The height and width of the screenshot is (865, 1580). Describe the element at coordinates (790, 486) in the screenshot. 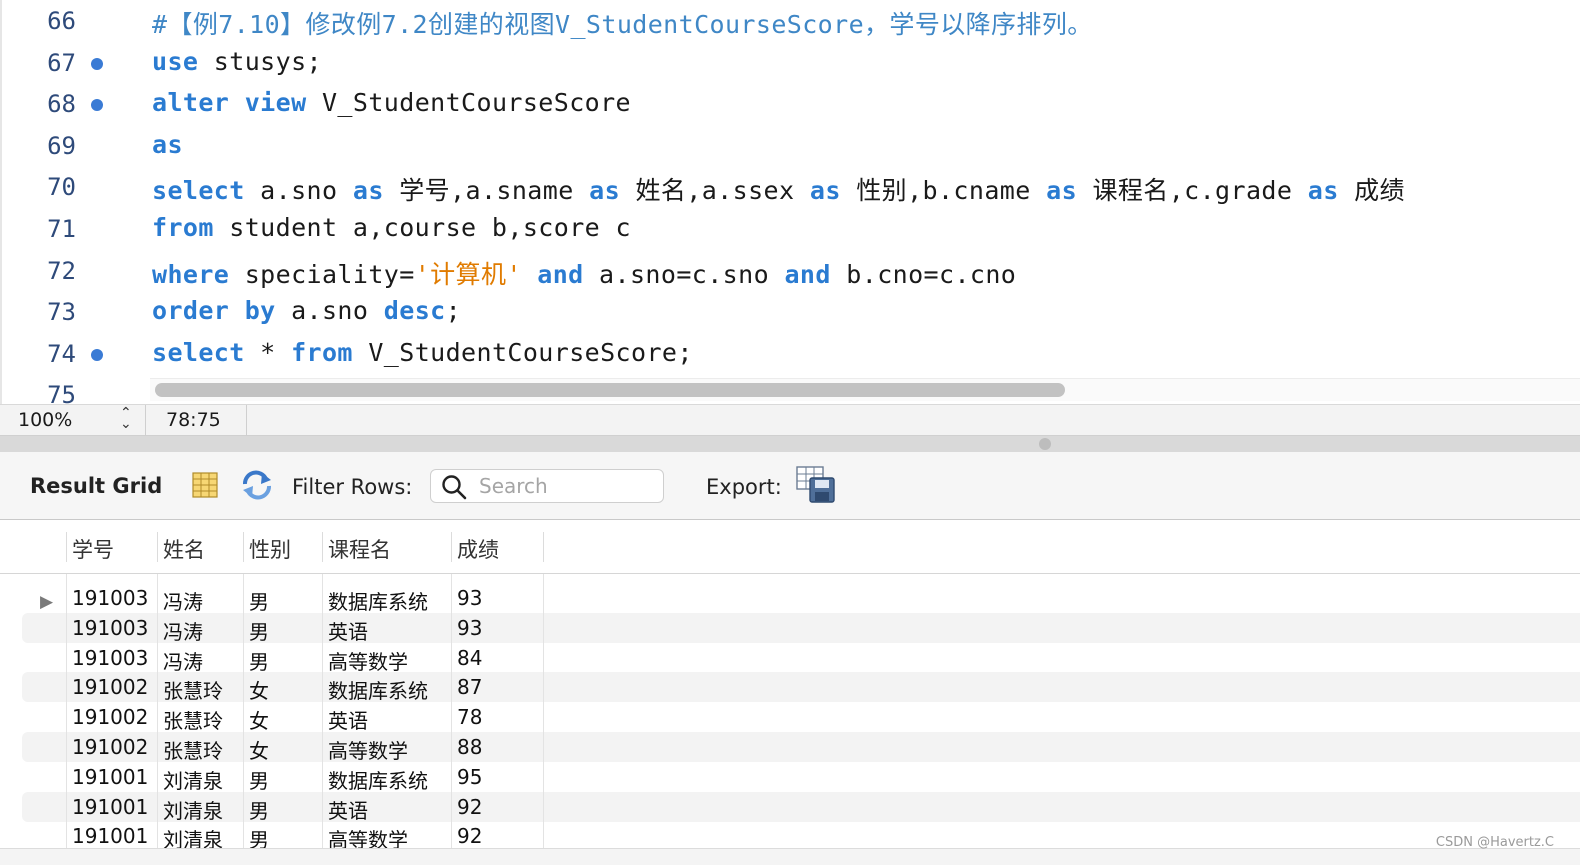

I see `result-toolbar: Result Grid Filter Rows: Export:` at that location.